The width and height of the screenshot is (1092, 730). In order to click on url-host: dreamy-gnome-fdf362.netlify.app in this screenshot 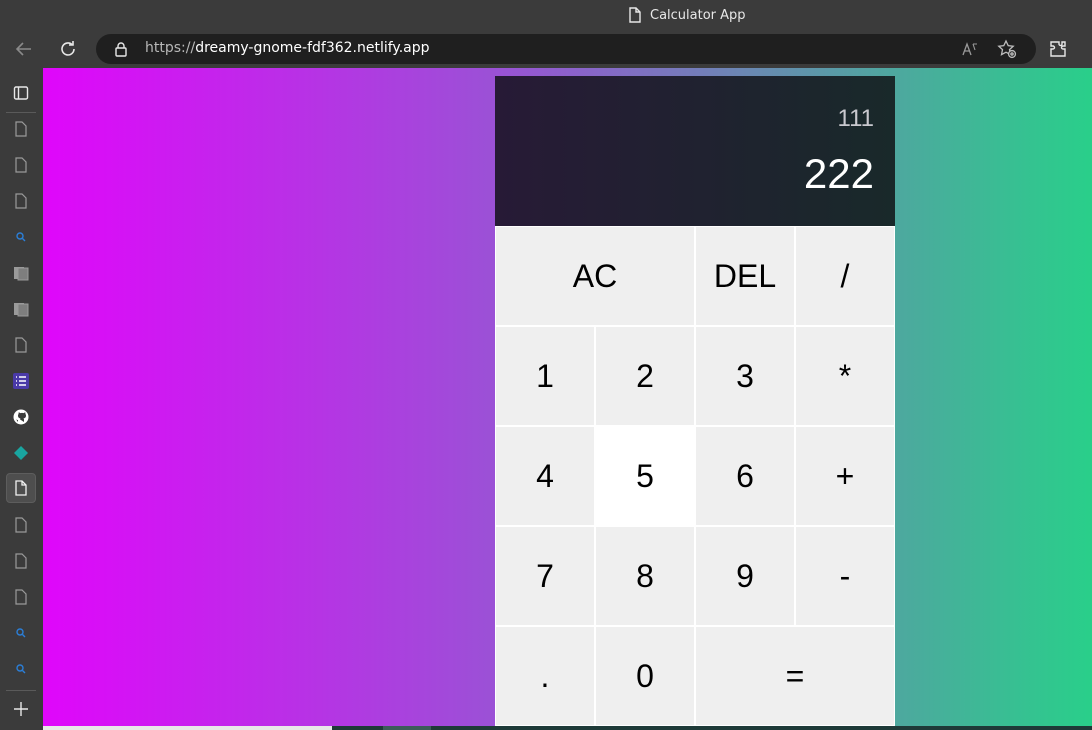, I will do `click(312, 48)`.